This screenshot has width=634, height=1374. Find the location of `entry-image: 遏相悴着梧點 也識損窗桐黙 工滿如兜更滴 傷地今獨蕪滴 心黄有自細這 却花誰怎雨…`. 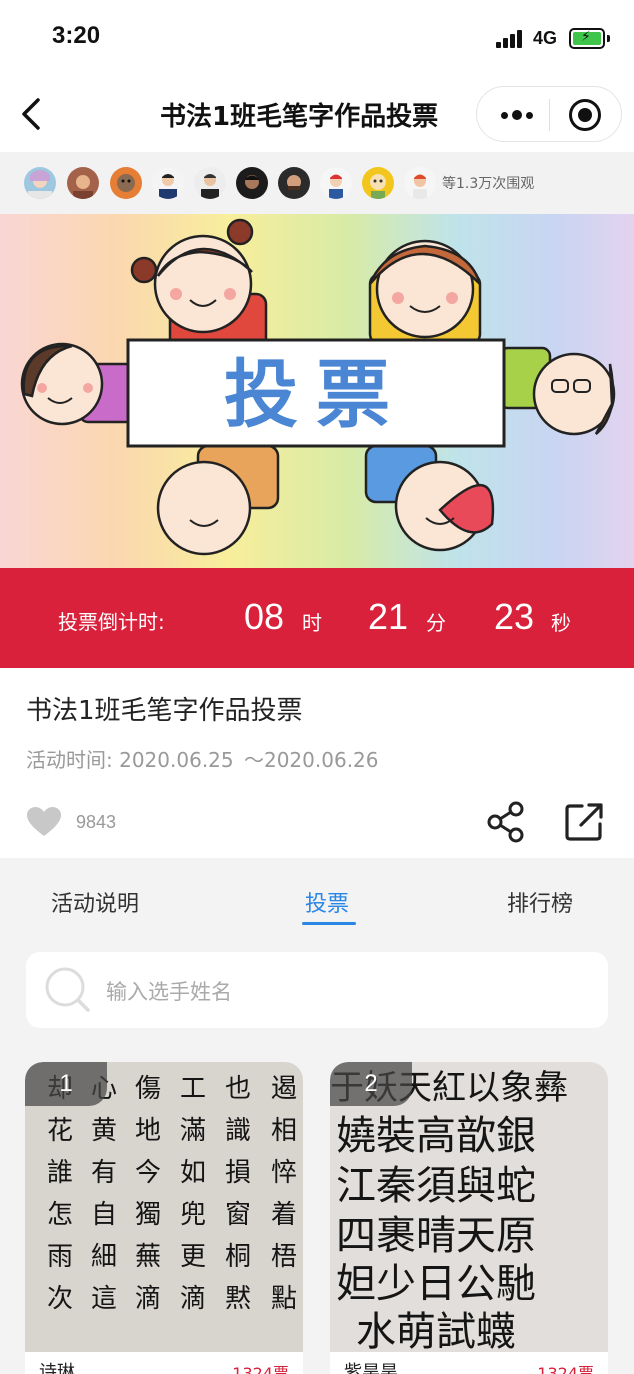

entry-image: 遏相悴着梧點 也識損窗桐黙 工滿如兜更滴 傷地今獨蕪滴 心黄有自細這 却花誰怎雨… is located at coordinates (164, 1207).